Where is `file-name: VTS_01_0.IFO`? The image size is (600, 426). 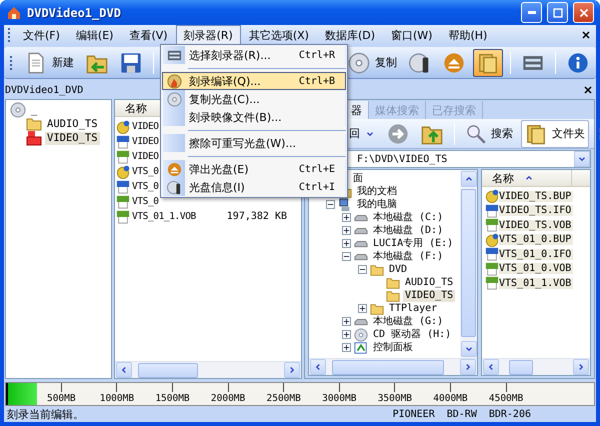
file-name: VTS_01_0.IFO is located at coordinates (536, 254).